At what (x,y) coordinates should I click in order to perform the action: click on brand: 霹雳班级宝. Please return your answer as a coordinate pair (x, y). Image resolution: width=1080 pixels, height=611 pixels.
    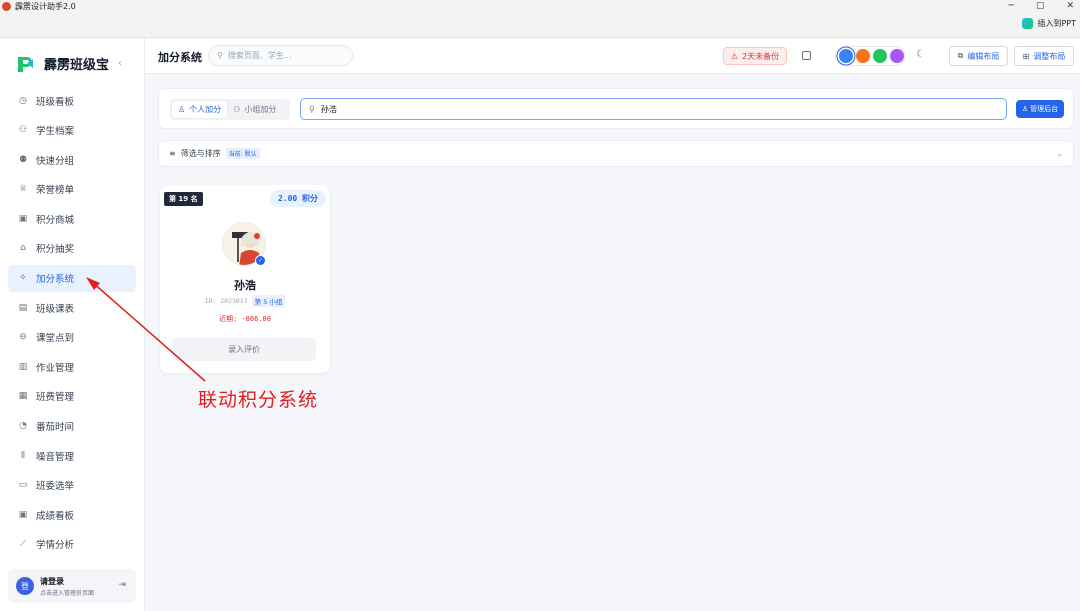
    Looking at the image, I should click on (62, 63).